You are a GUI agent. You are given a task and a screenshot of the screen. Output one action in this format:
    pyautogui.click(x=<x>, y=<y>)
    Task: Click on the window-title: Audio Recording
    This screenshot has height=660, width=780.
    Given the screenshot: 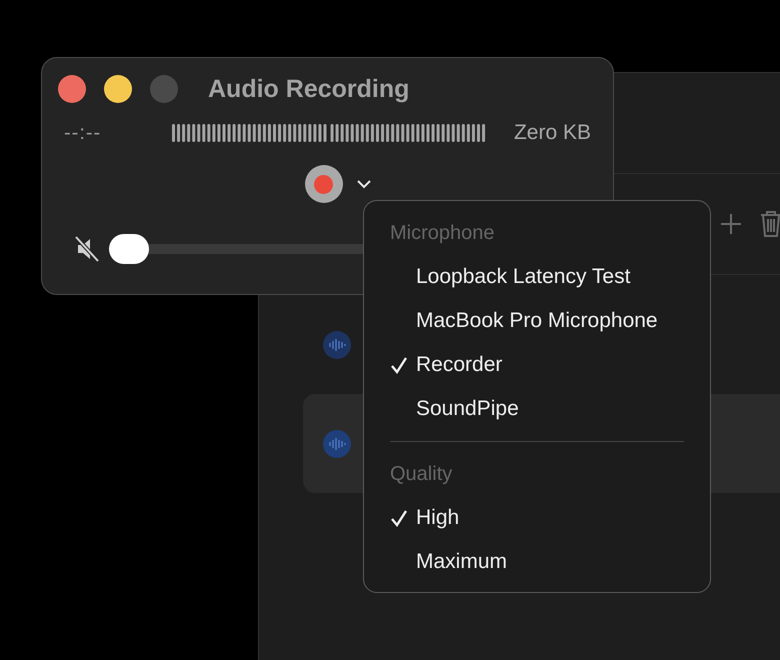 What is the action you would take?
    pyautogui.click(x=309, y=89)
    